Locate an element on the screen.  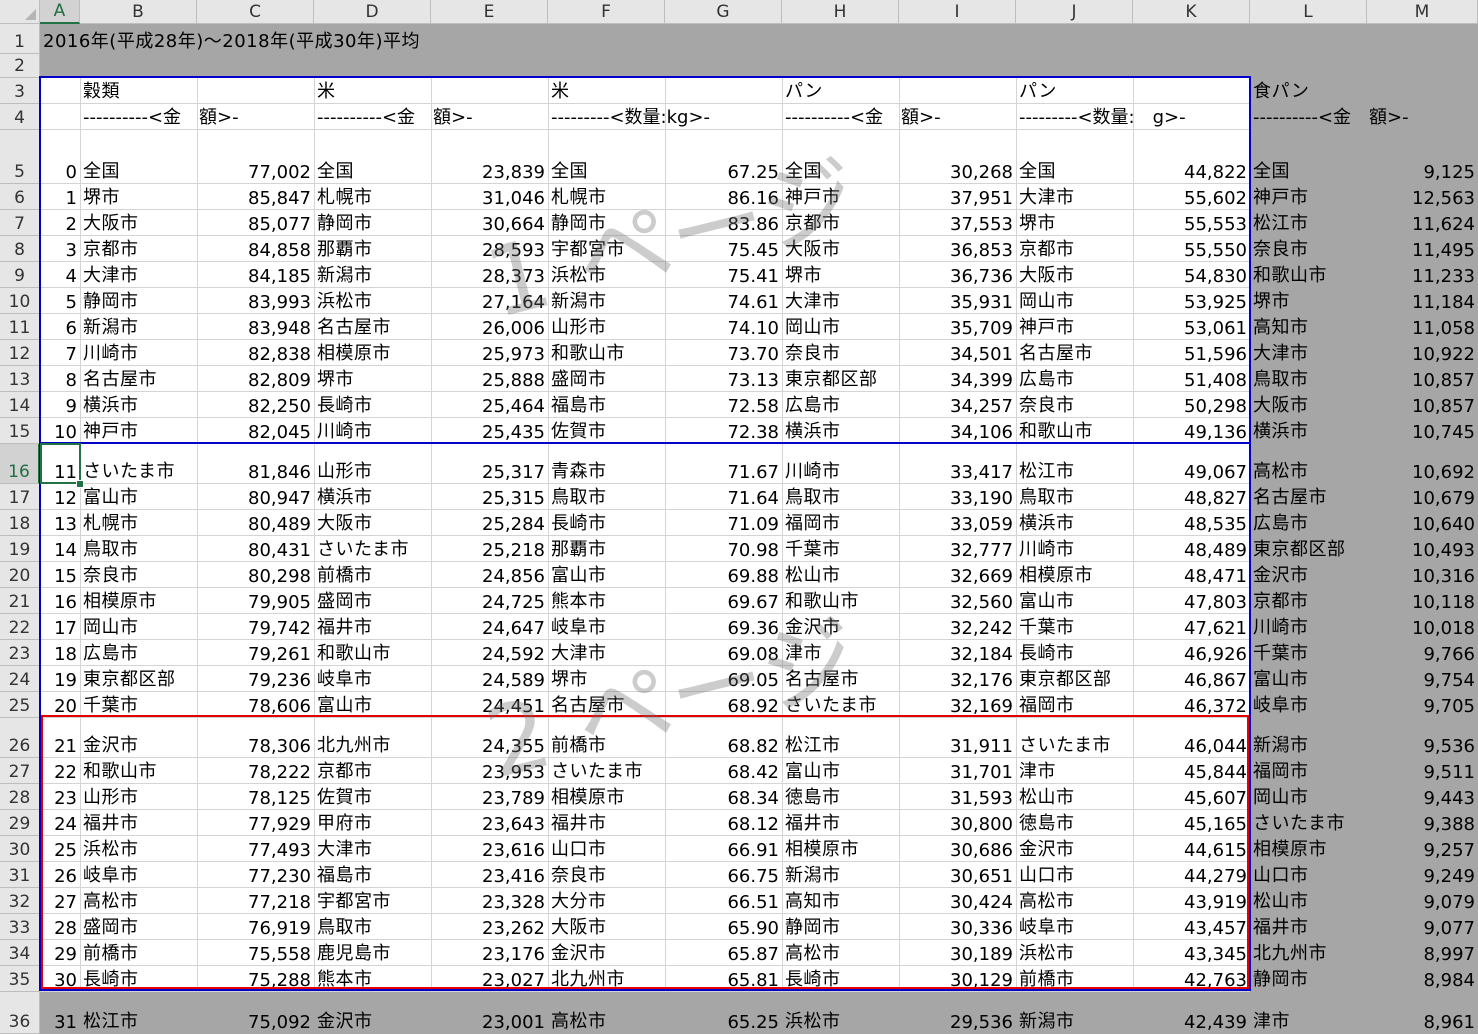
value-cell: 75.41 is located at coordinates (723, 275).